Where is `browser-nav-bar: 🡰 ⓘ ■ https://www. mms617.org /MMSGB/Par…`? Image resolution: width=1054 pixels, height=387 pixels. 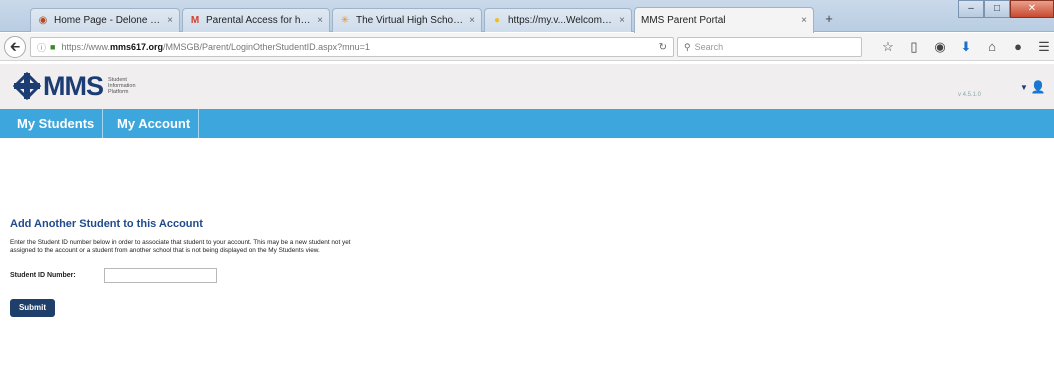
browser-nav-bar: 🡰 ⓘ ■ https://www. mms617.org /MMSGB/Par… is located at coordinates (527, 47).